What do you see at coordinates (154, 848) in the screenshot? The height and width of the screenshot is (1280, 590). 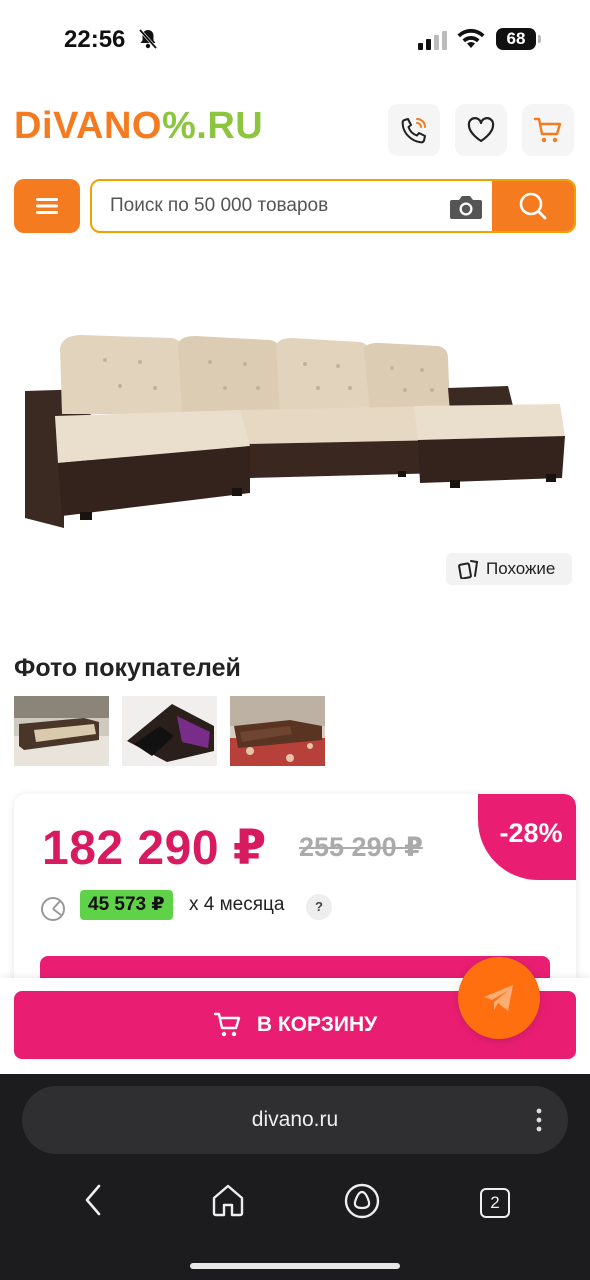 I see `current-price: 182 290 ₽` at bounding box center [154, 848].